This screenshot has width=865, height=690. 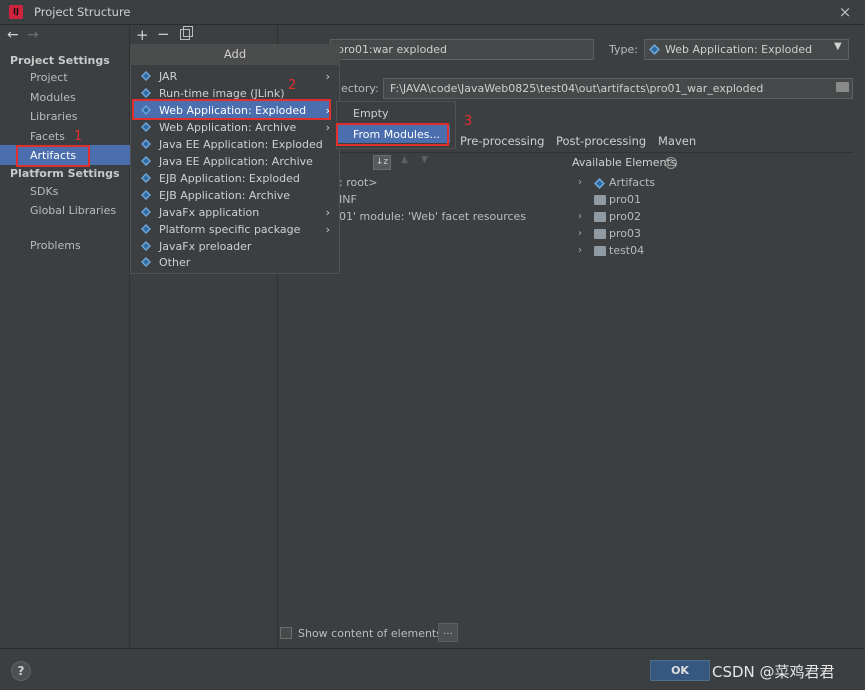 I want to click on menu-item-web-archive: Web Application: Archive ›, so click(x=238, y=127).